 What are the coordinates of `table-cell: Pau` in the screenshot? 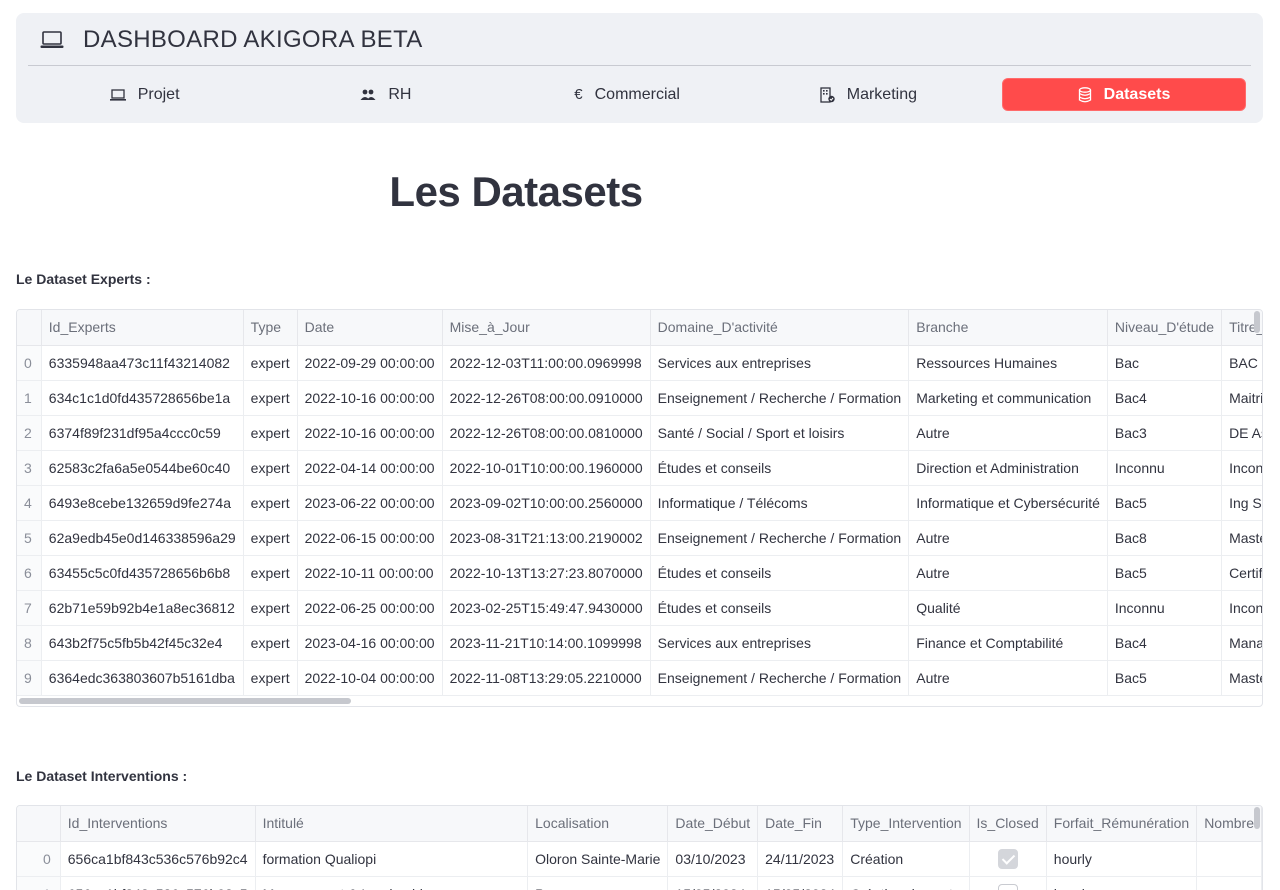 It's located at (598, 883).